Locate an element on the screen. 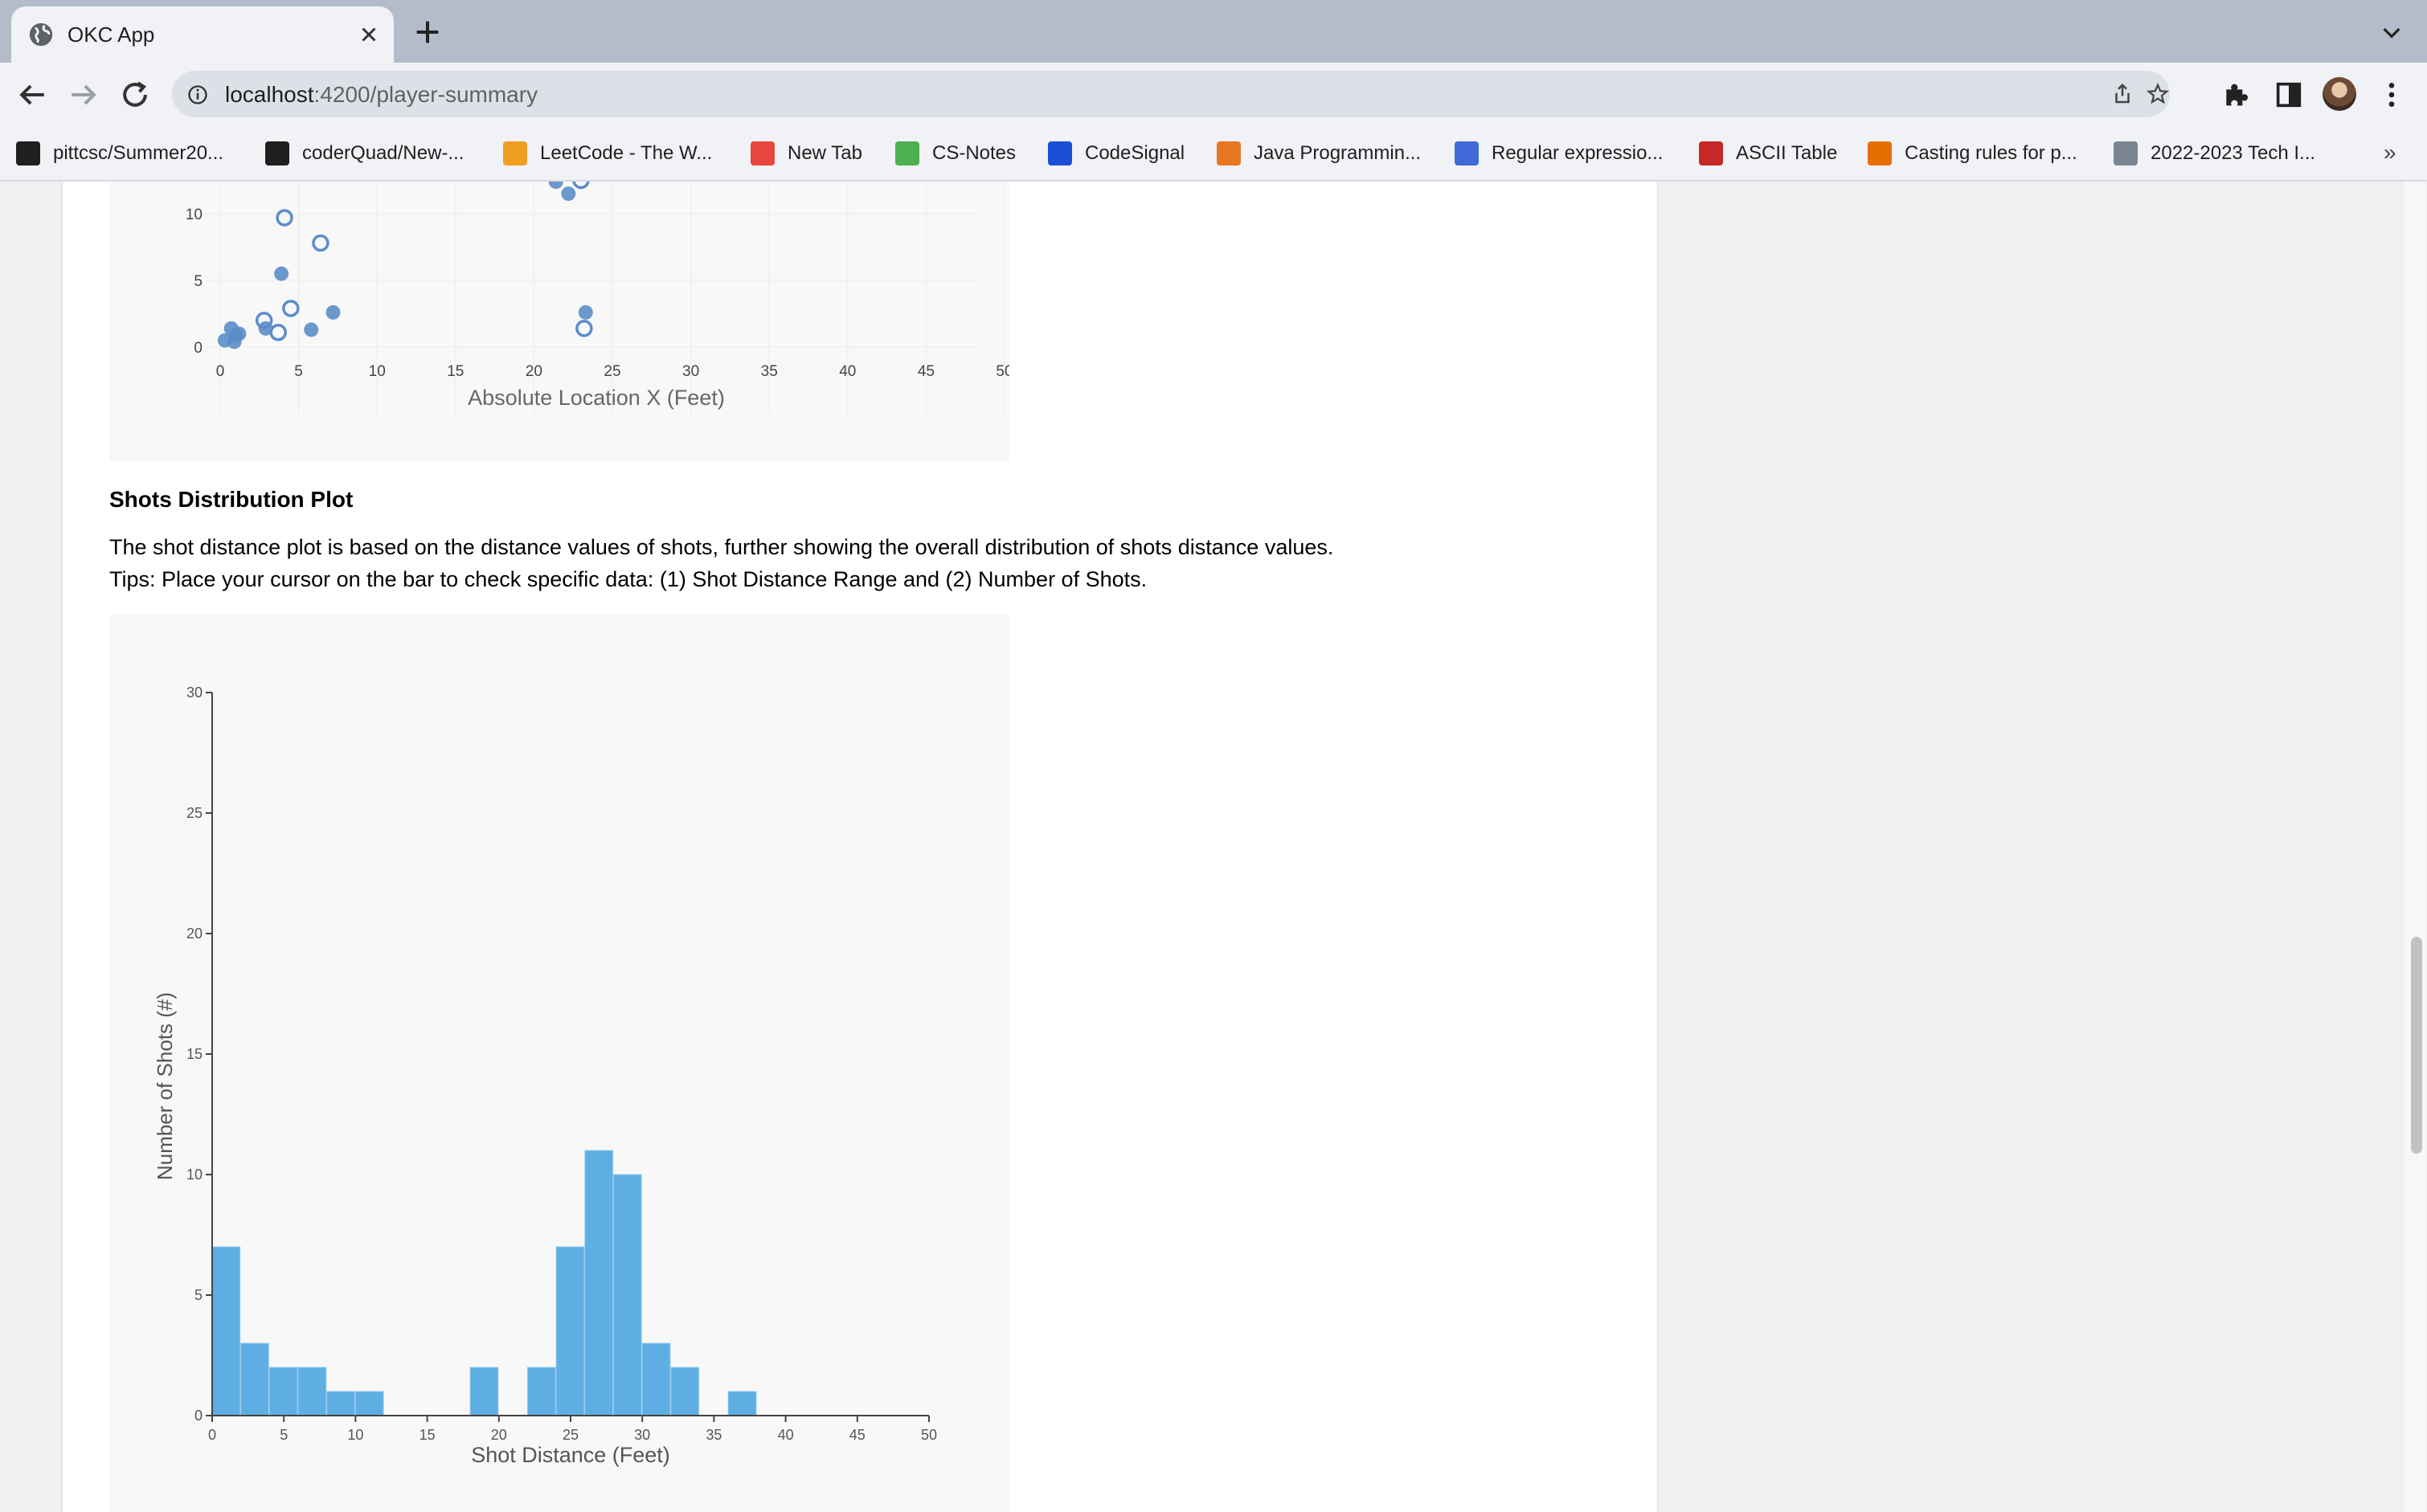 This screenshot has width=2427, height=1512. info-icon is located at coordinates (197, 95).